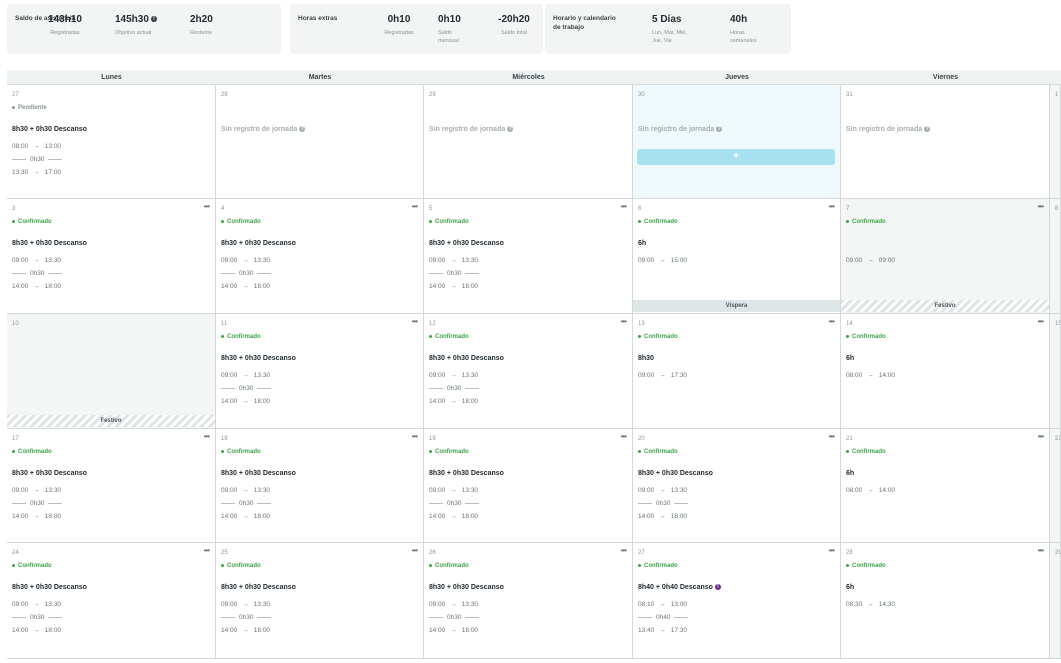  I want to click on status-badge: Confirmado, so click(449, 452).